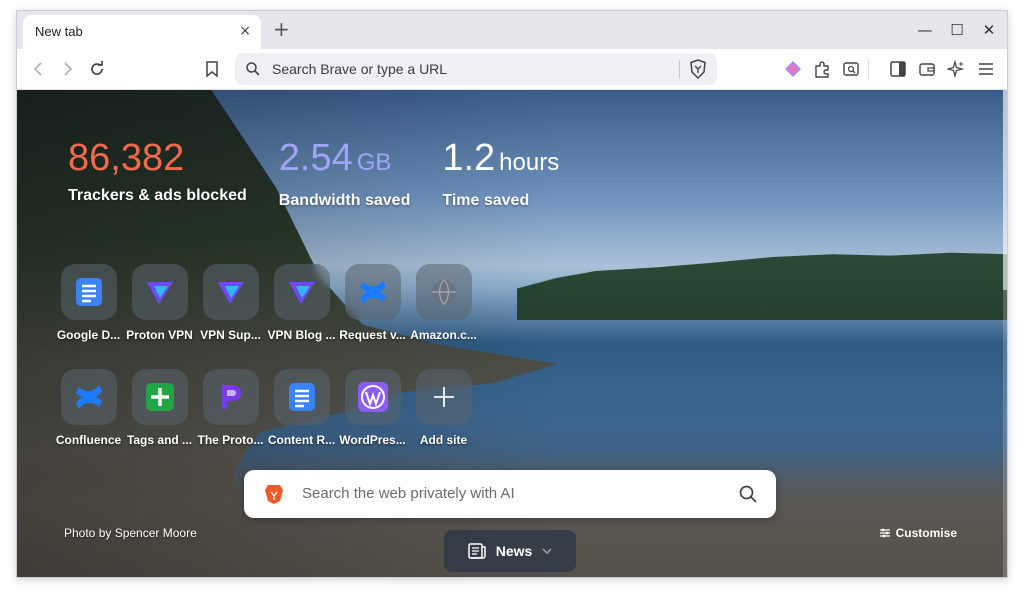 This screenshot has height=611, width=1024. Describe the element at coordinates (476, 69) in the screenshot. I see `address-bar: Search Brave or type a URL` at that location.